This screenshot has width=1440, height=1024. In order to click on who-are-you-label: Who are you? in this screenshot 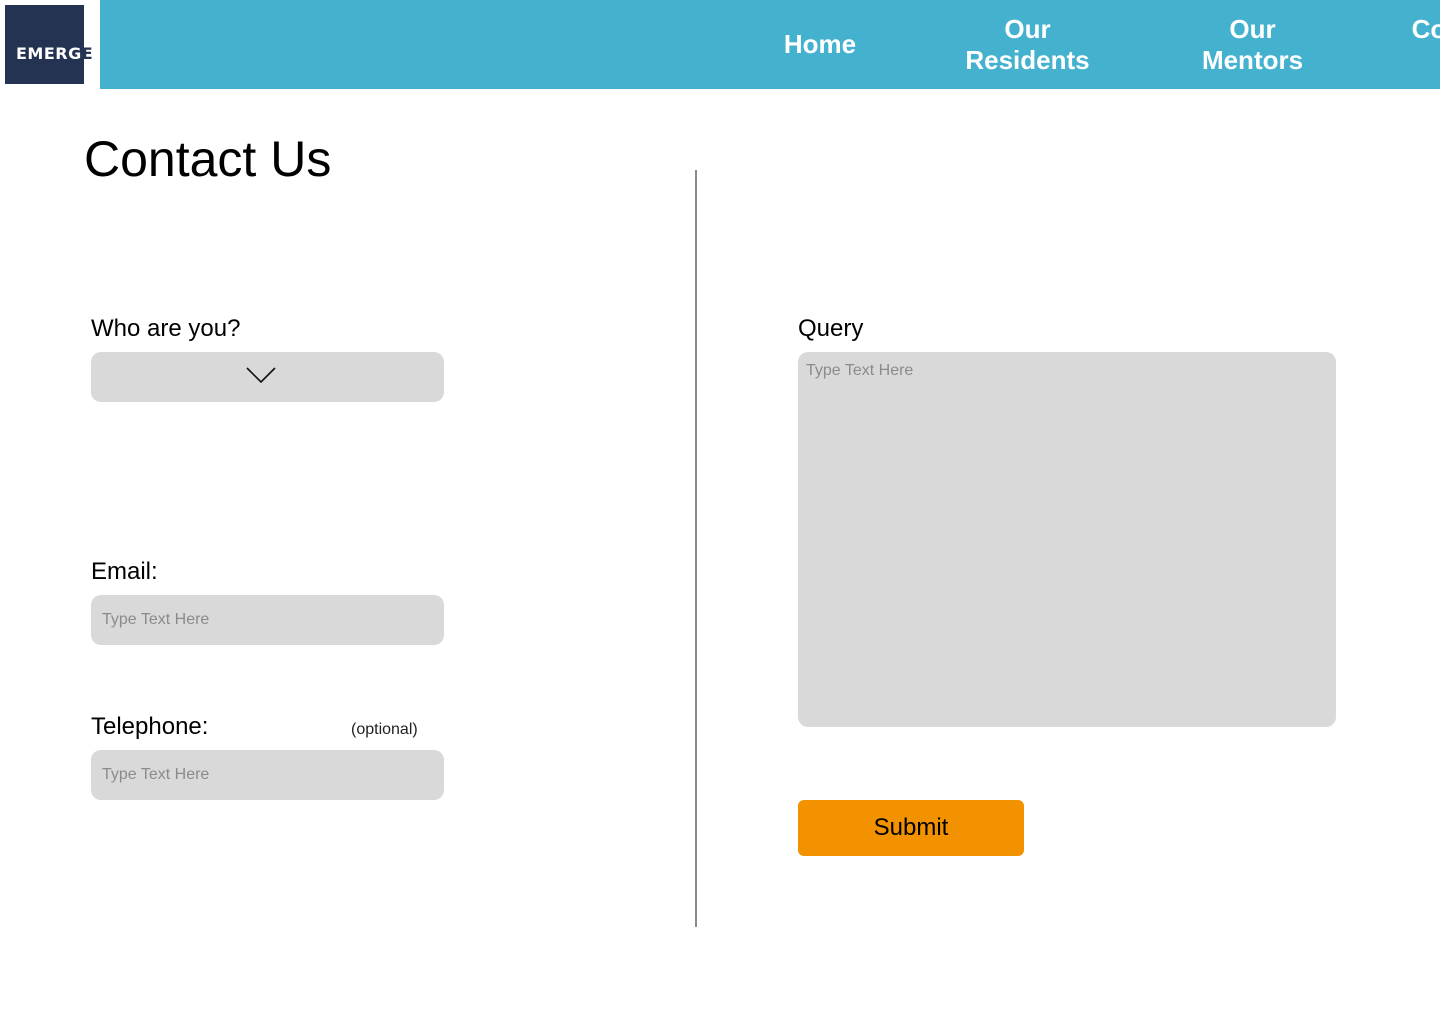, I will do `click(166, 328)`.